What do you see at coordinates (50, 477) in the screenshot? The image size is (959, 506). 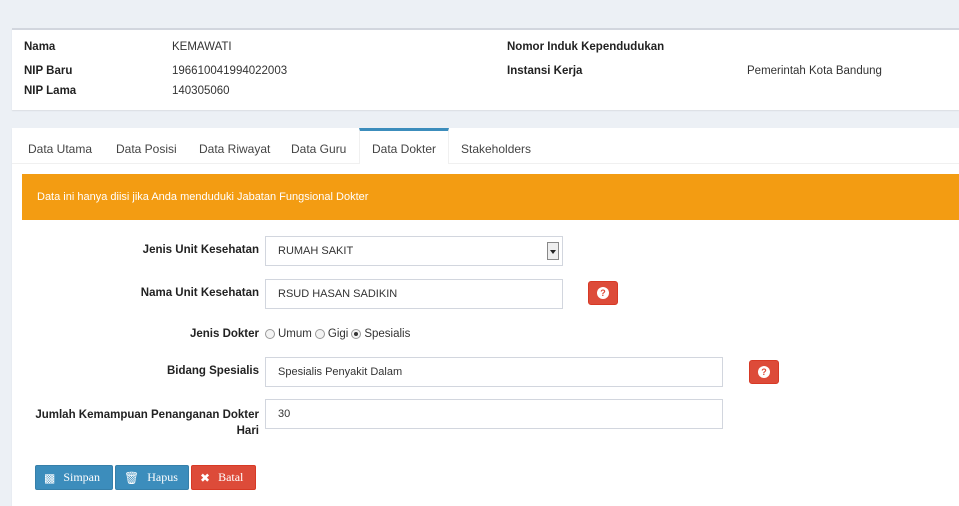 I see `floppy-icon: ▩` at bounding box center [50, 477].